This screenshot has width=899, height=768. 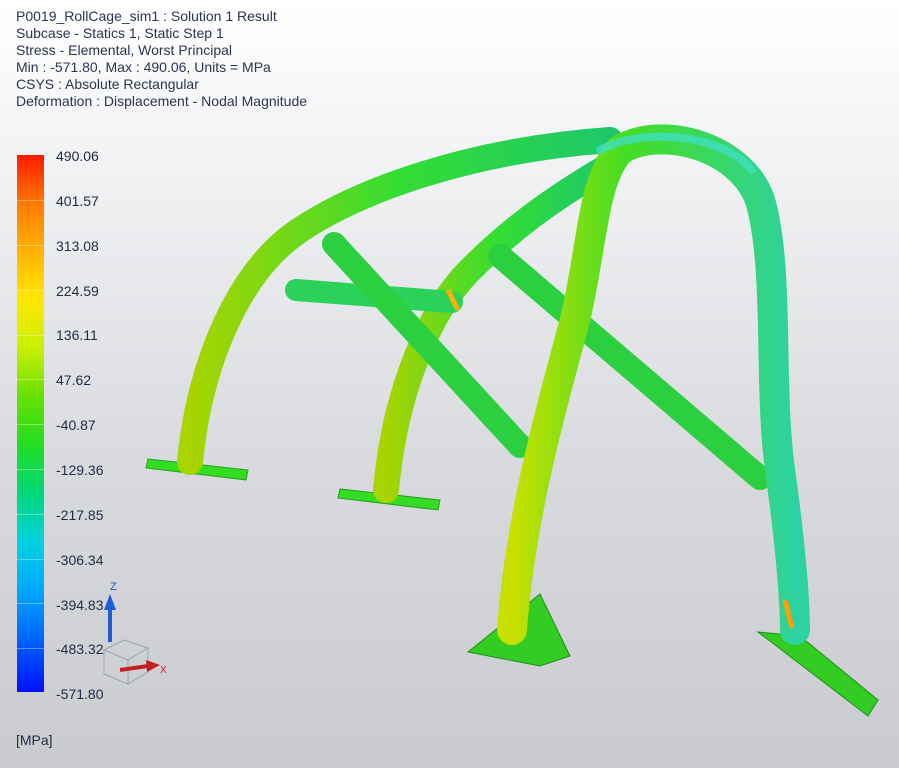 I want to click on diagonal-brace-rear, so click(x=427, y=345).